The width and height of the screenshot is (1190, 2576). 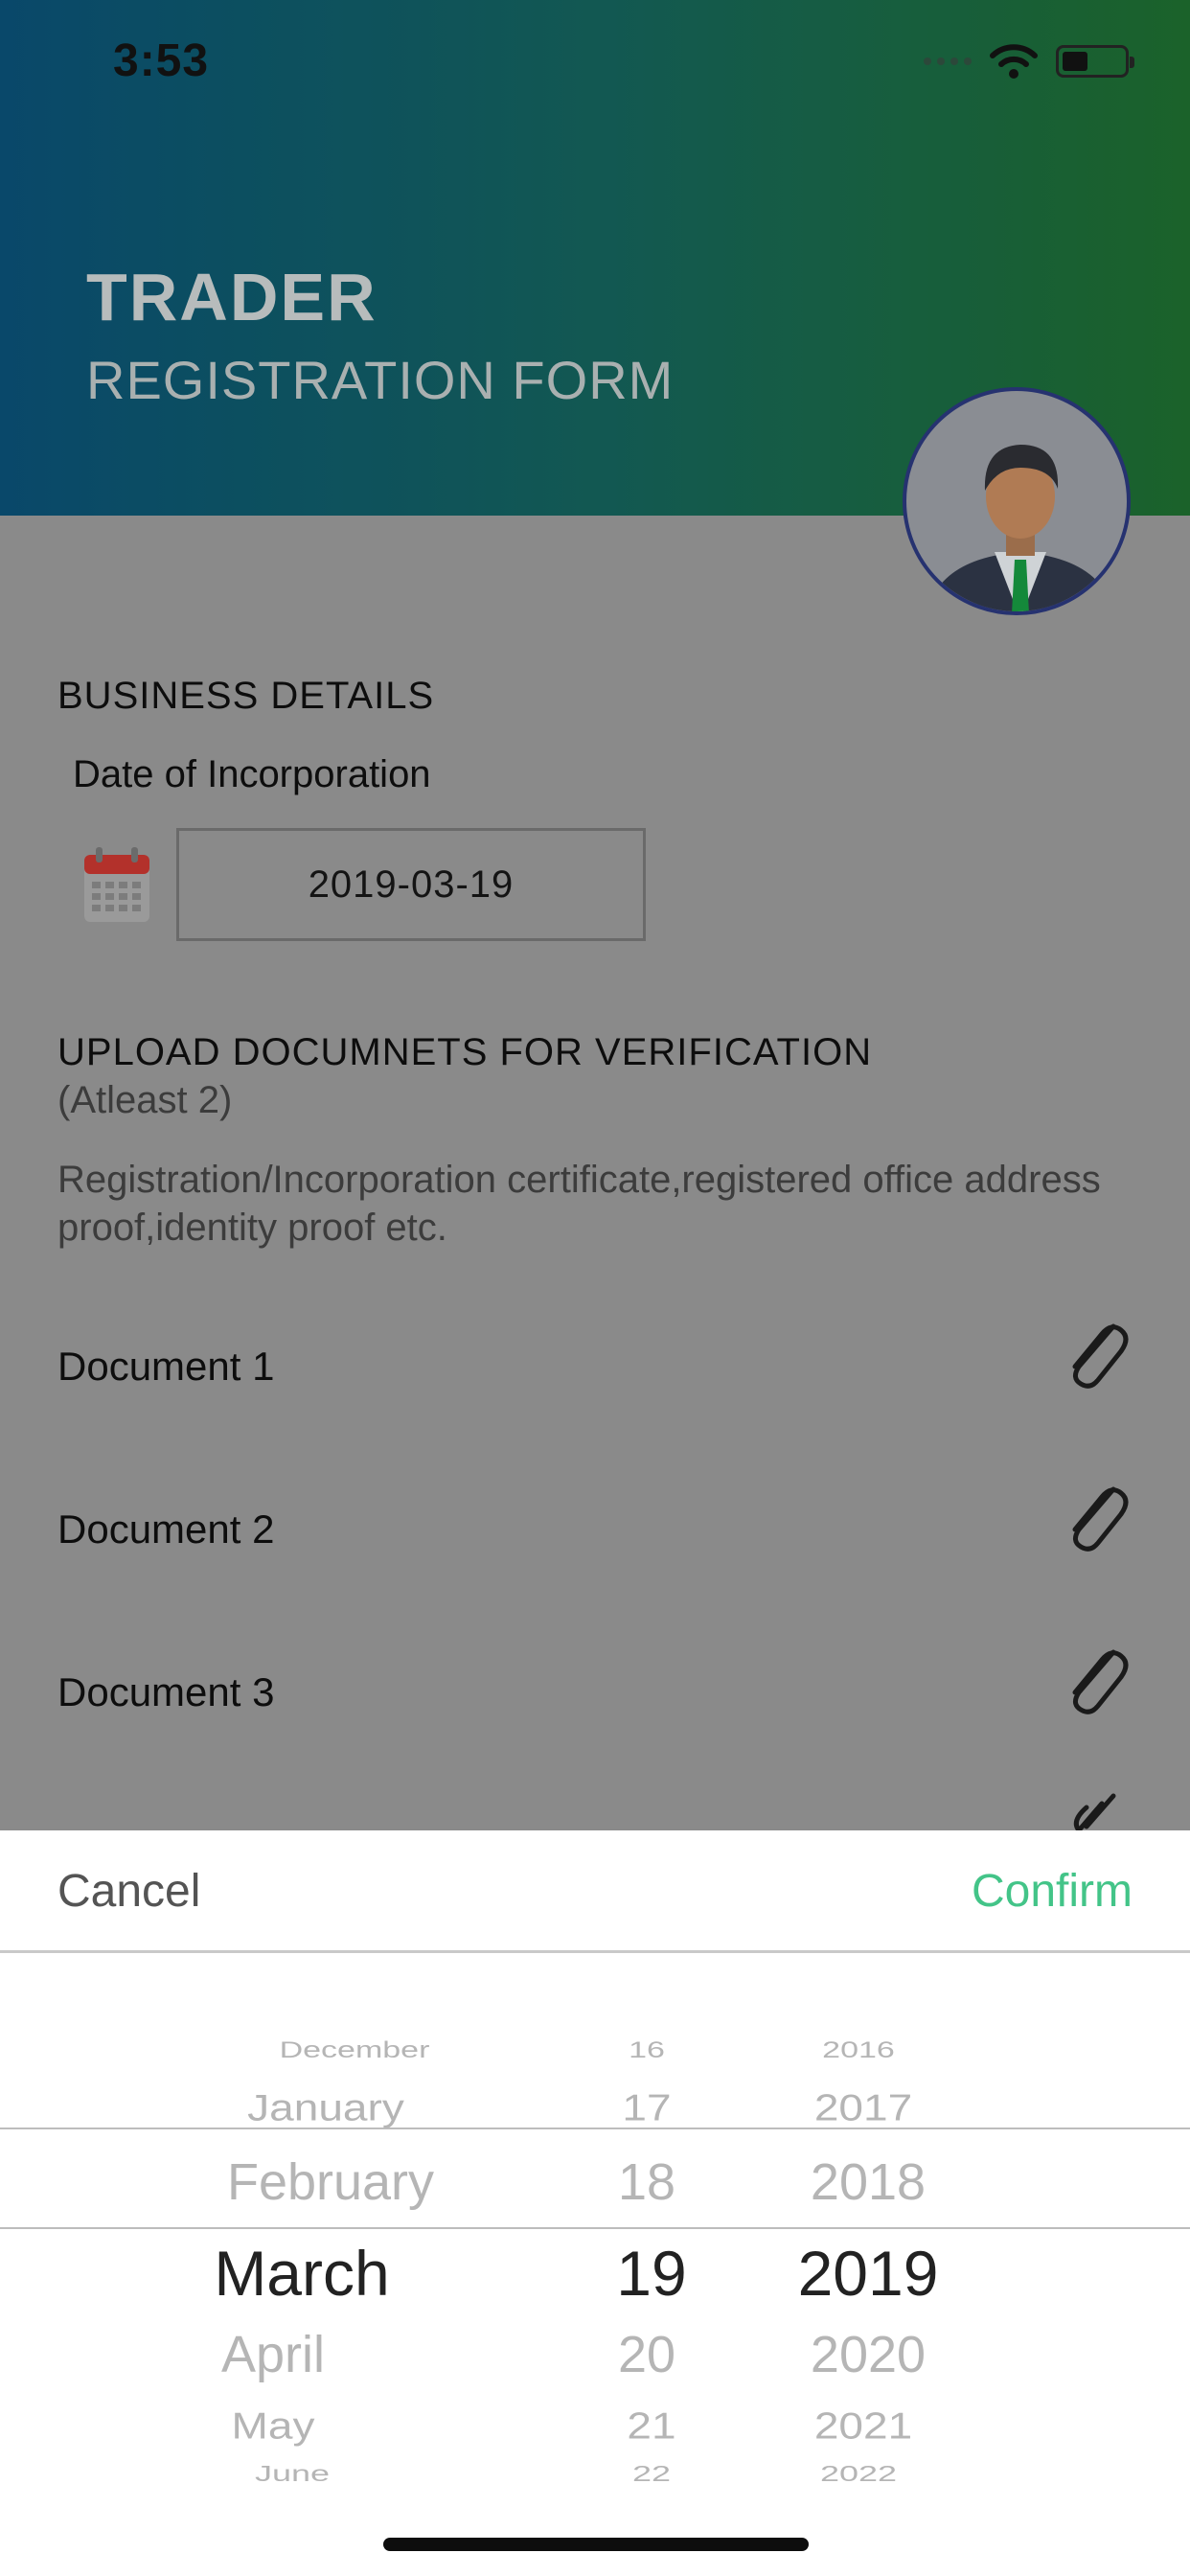 I want to click on confirm-button: Confirm, so click(x=1052, y=1891).